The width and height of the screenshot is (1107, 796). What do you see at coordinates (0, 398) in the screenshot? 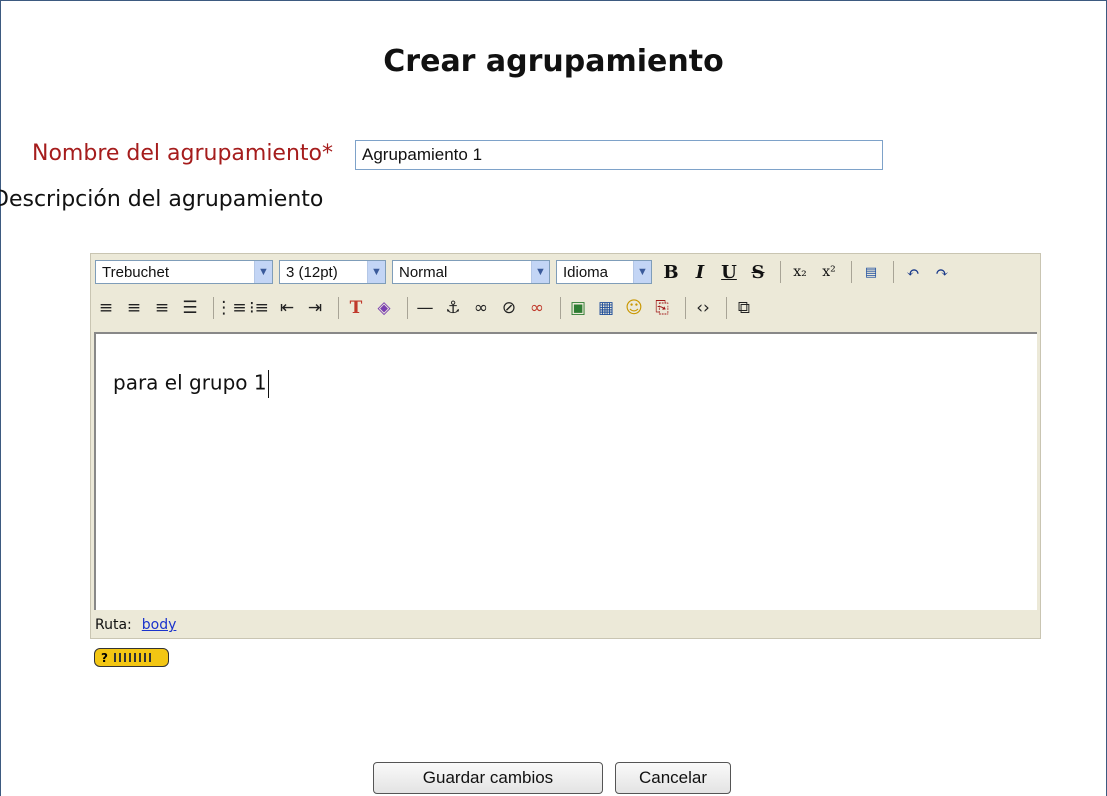
I see `window-border-left` at bounding box center [0, 398].